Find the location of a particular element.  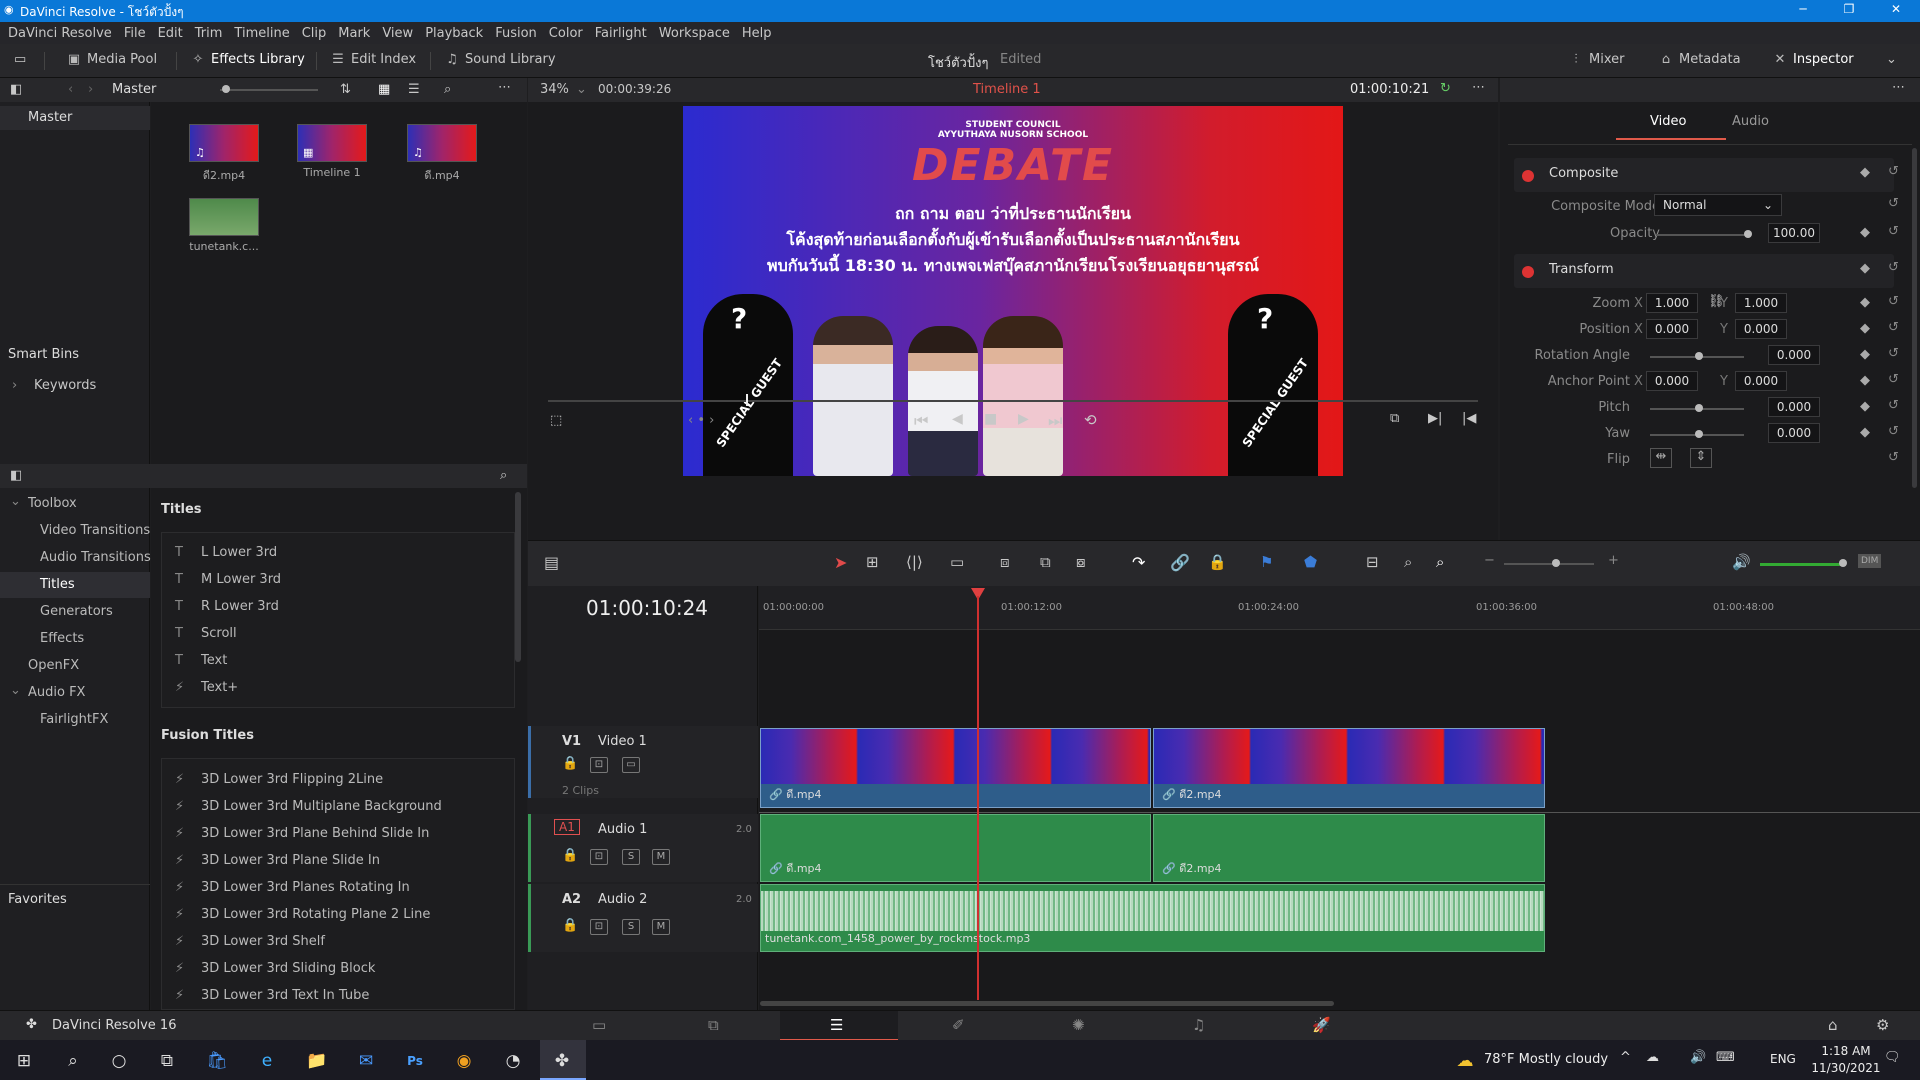

list-item: ⚡ 3D Lower 3rd Plane Behind Slide In is located at coordinates (302, 833).